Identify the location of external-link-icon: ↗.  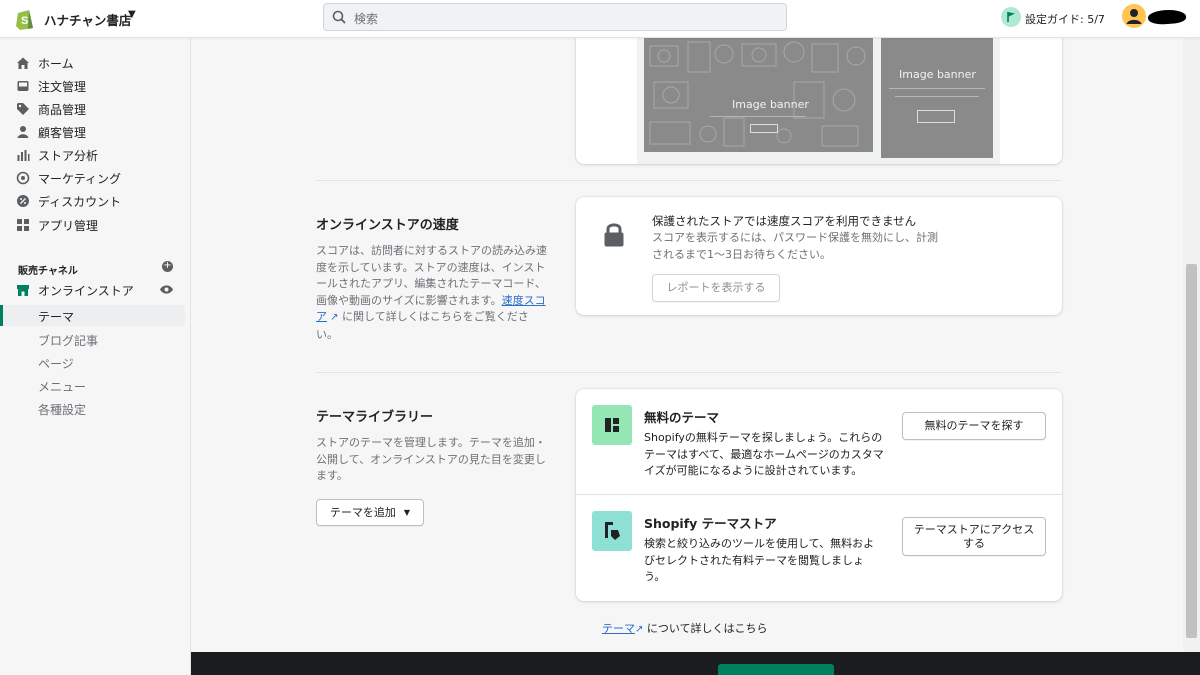
(333, 317).